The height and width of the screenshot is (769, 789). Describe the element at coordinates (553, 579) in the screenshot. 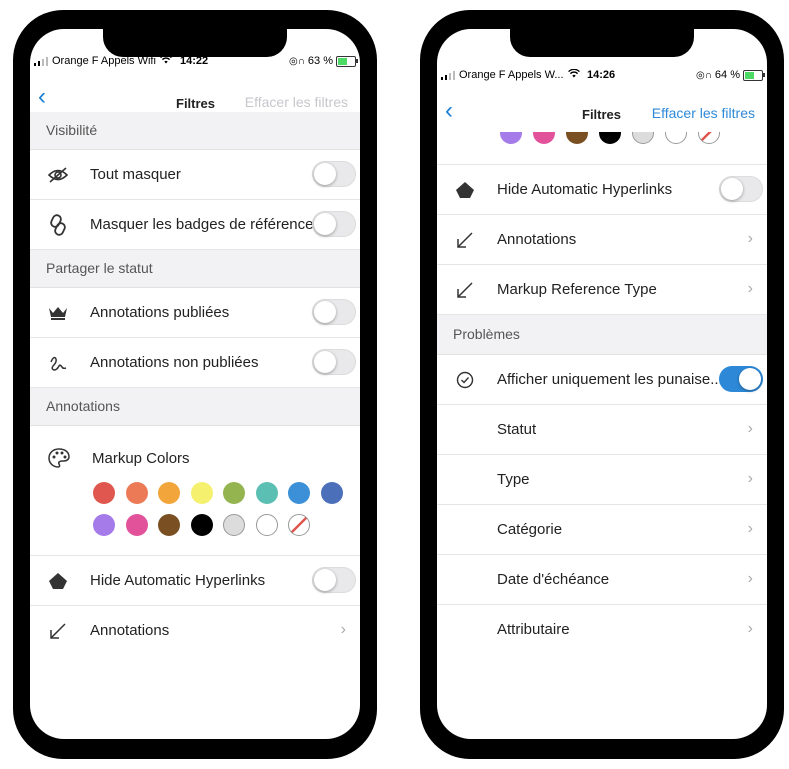

I see `due-date-filter-label: Date d'échéance` at that location.